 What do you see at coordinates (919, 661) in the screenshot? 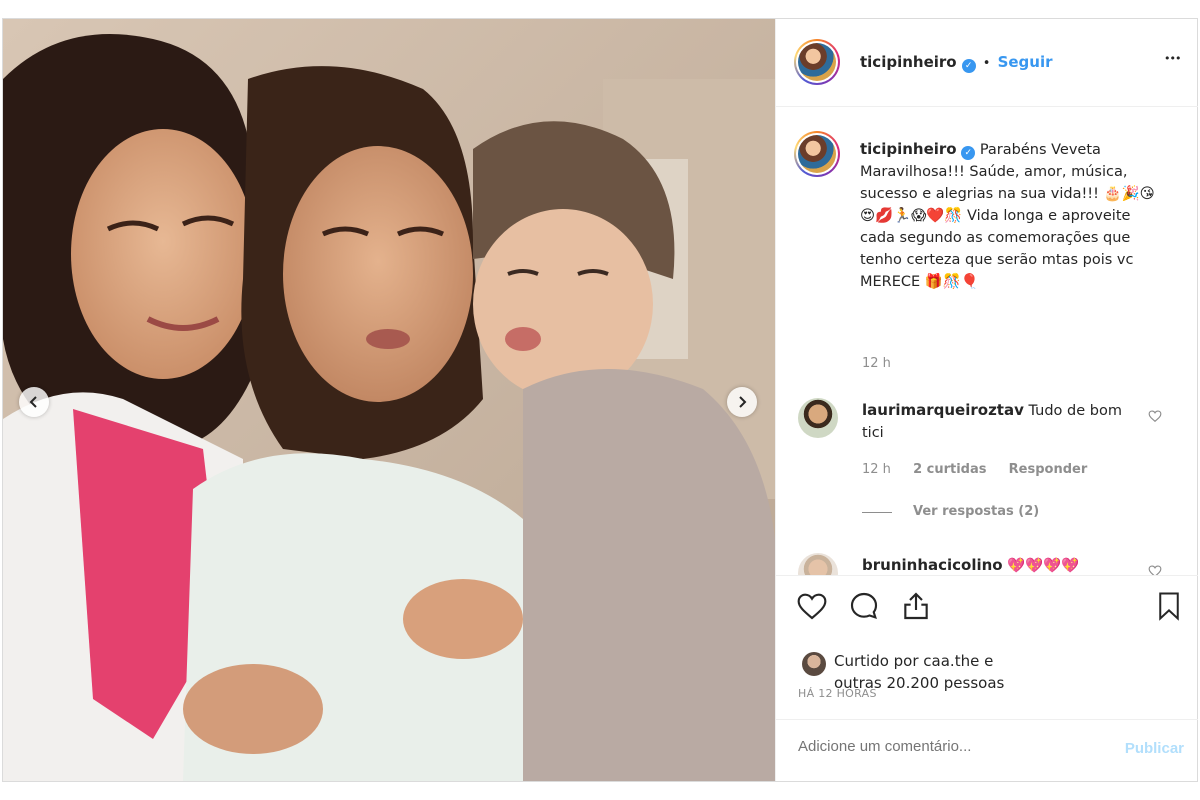
I see `liked-by-text: Curtido por caa.the e` at bounding box center [919, 661].